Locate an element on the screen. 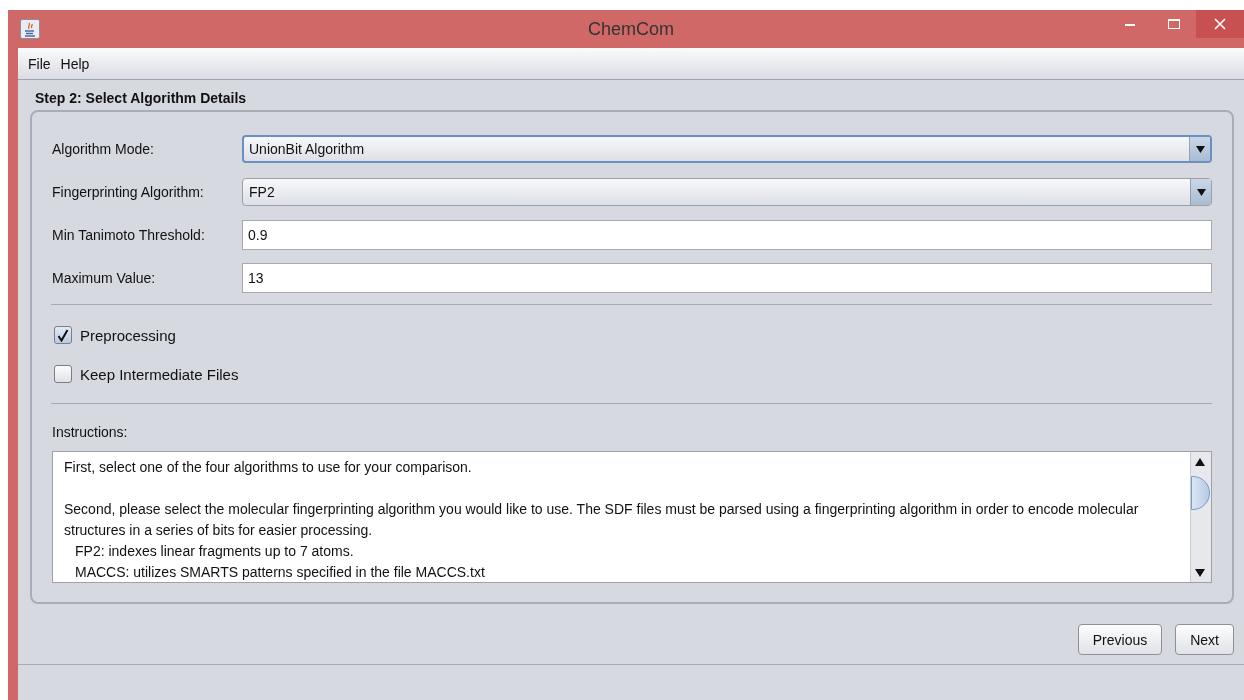 The height and width of the screenshot is (700, 1244). field-label: Fingerprinting Algorithm: is located at coordinates (128, 192).